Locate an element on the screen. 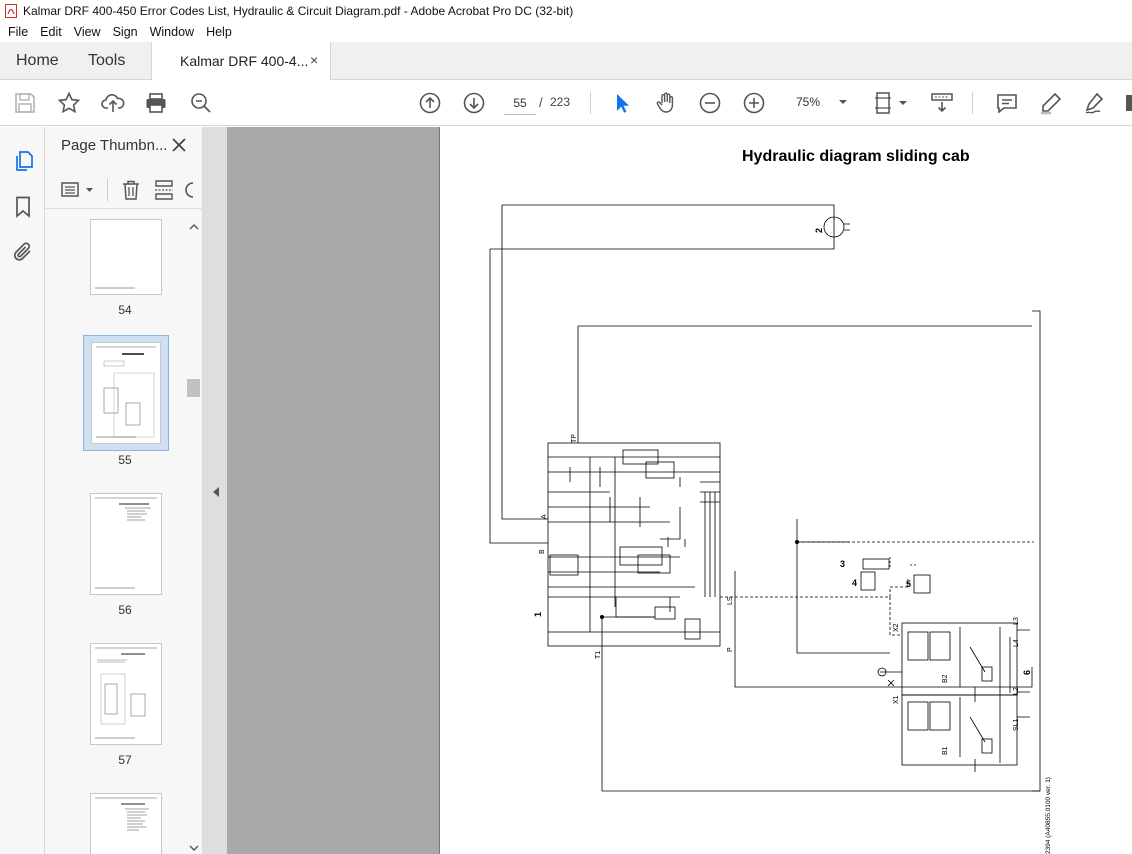 The width and height of the screenshot is (1132, 854). thumbnail-page-number: 57 is located at coordinates (125, 760).